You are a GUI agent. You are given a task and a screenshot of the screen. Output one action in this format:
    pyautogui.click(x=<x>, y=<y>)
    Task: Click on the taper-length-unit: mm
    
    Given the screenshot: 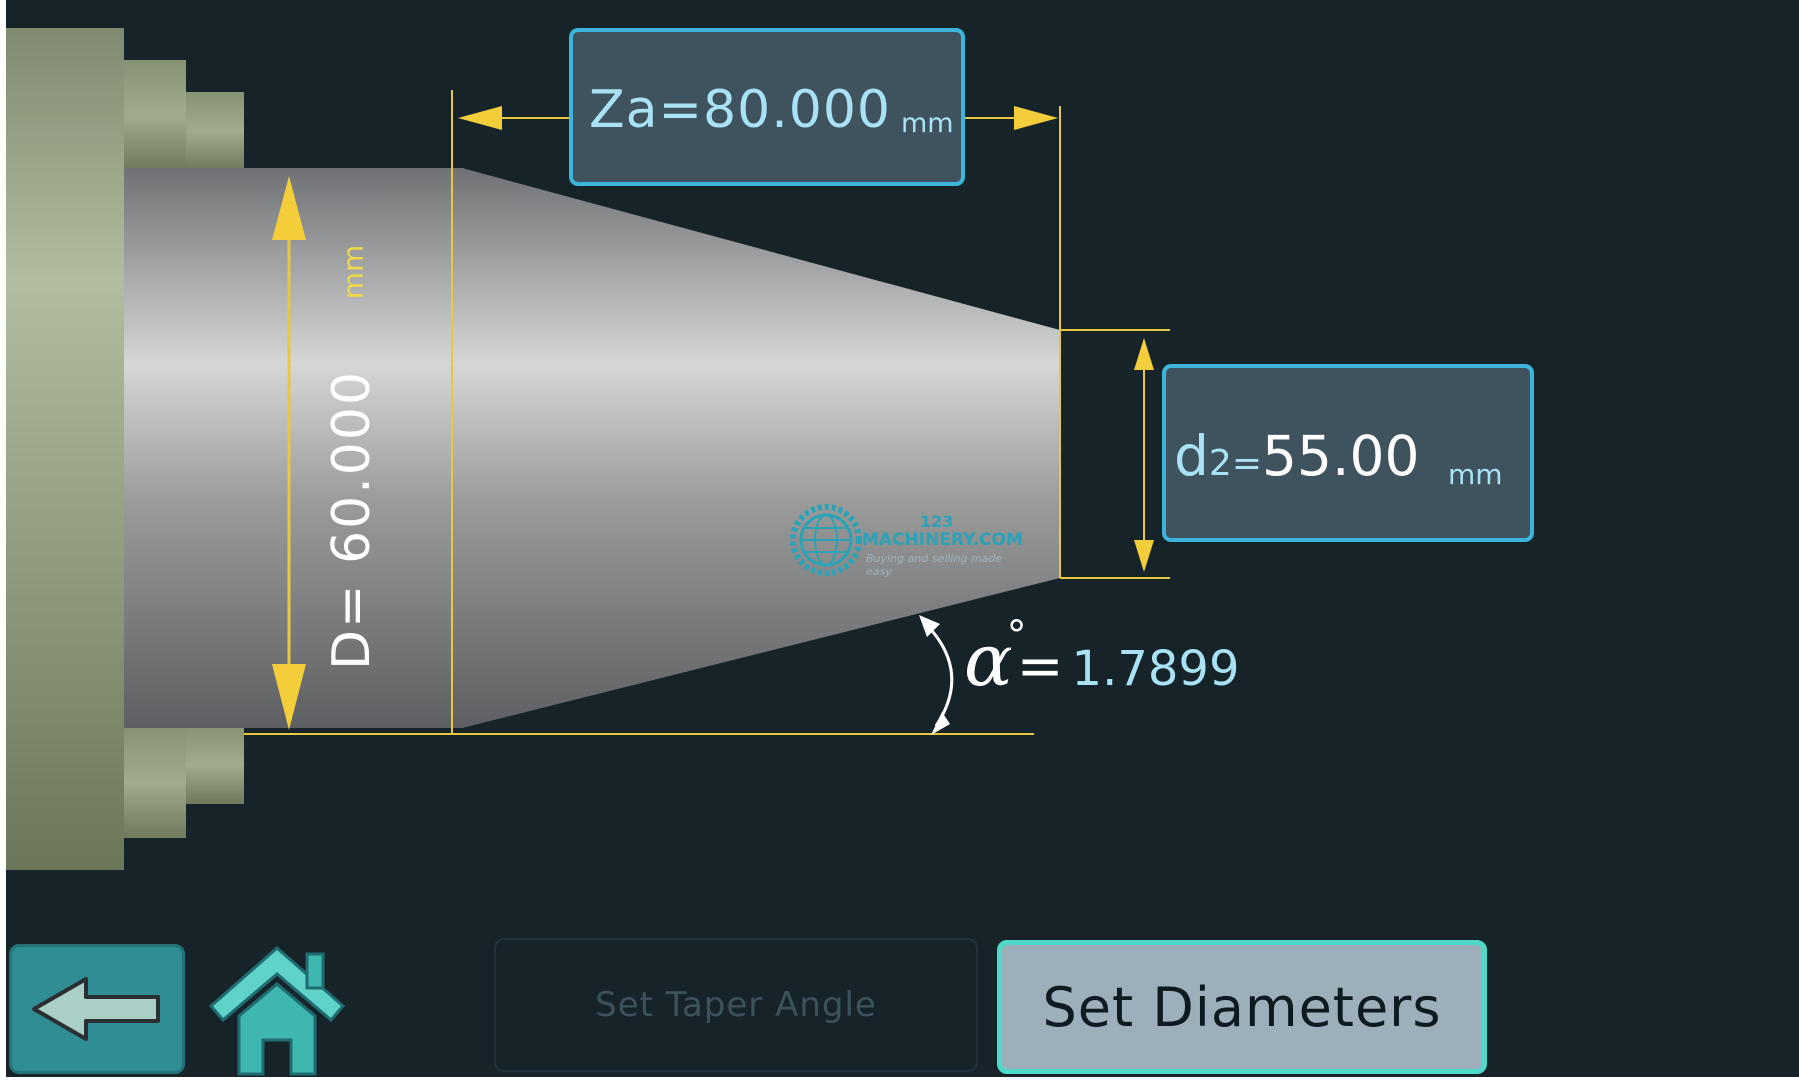 What is the action you would take?
    pyautogui.click(x=927, y=123)
    